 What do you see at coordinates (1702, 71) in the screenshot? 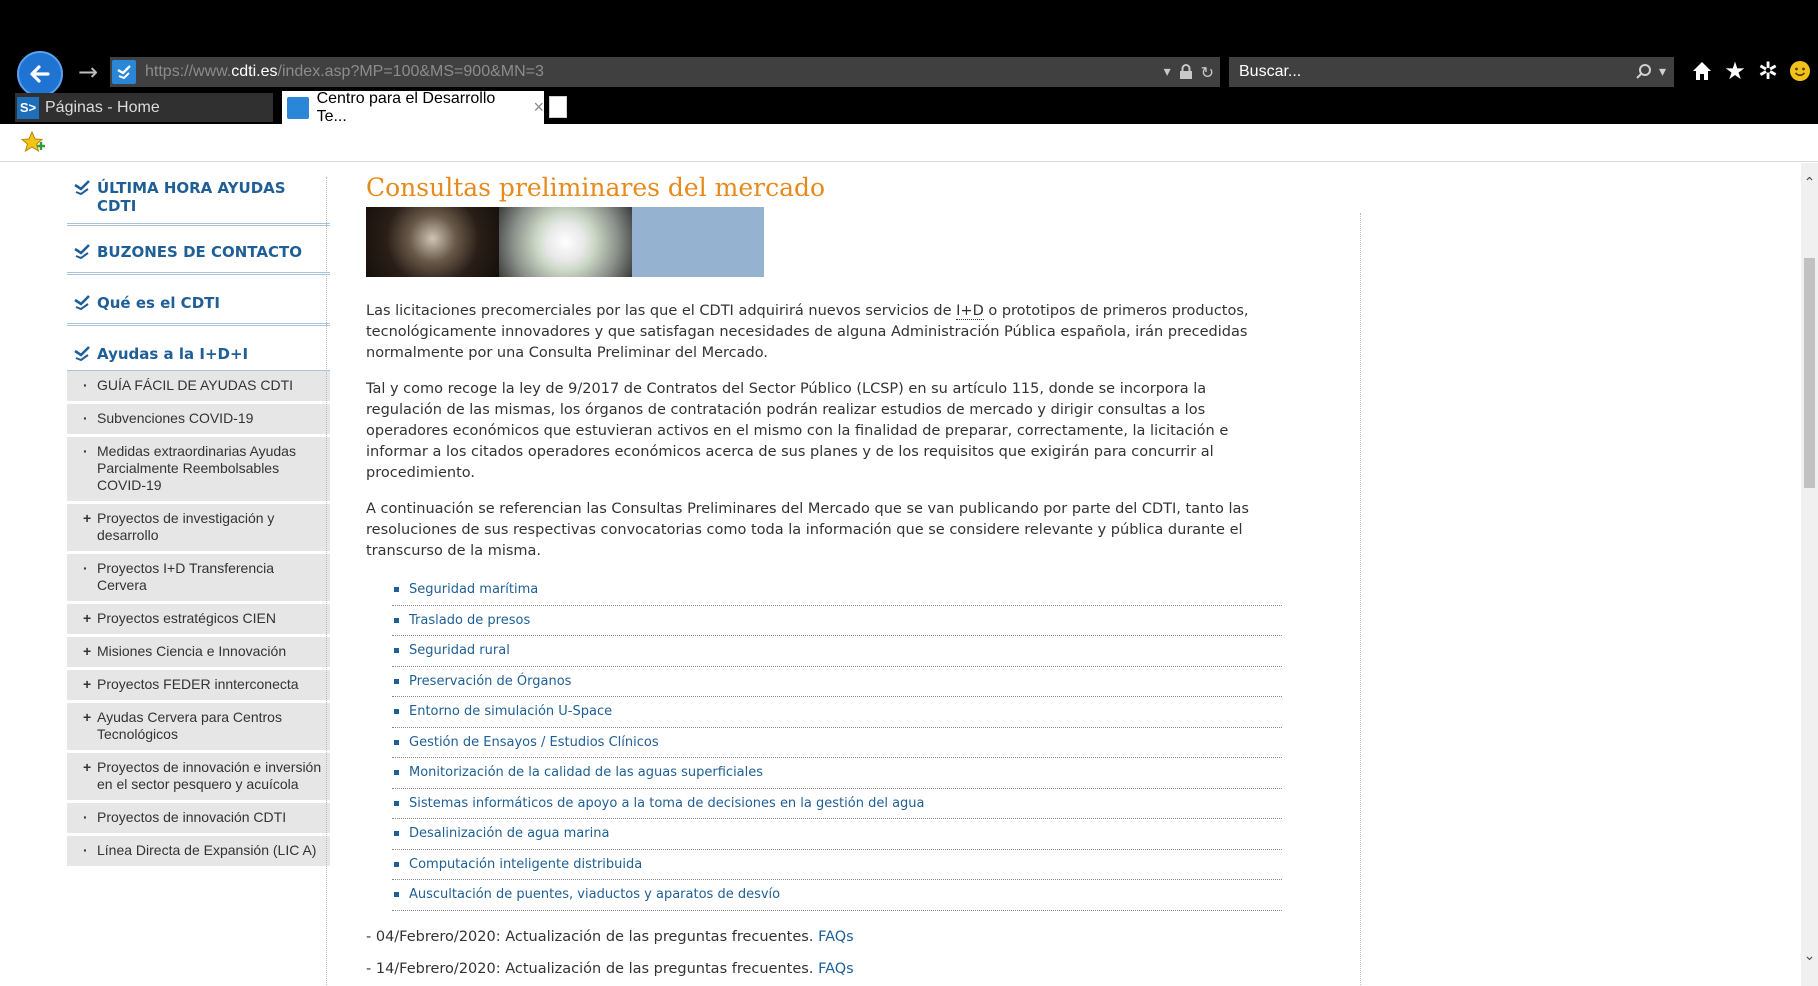
I see `home-icon` at bounding box center [1702, 71].